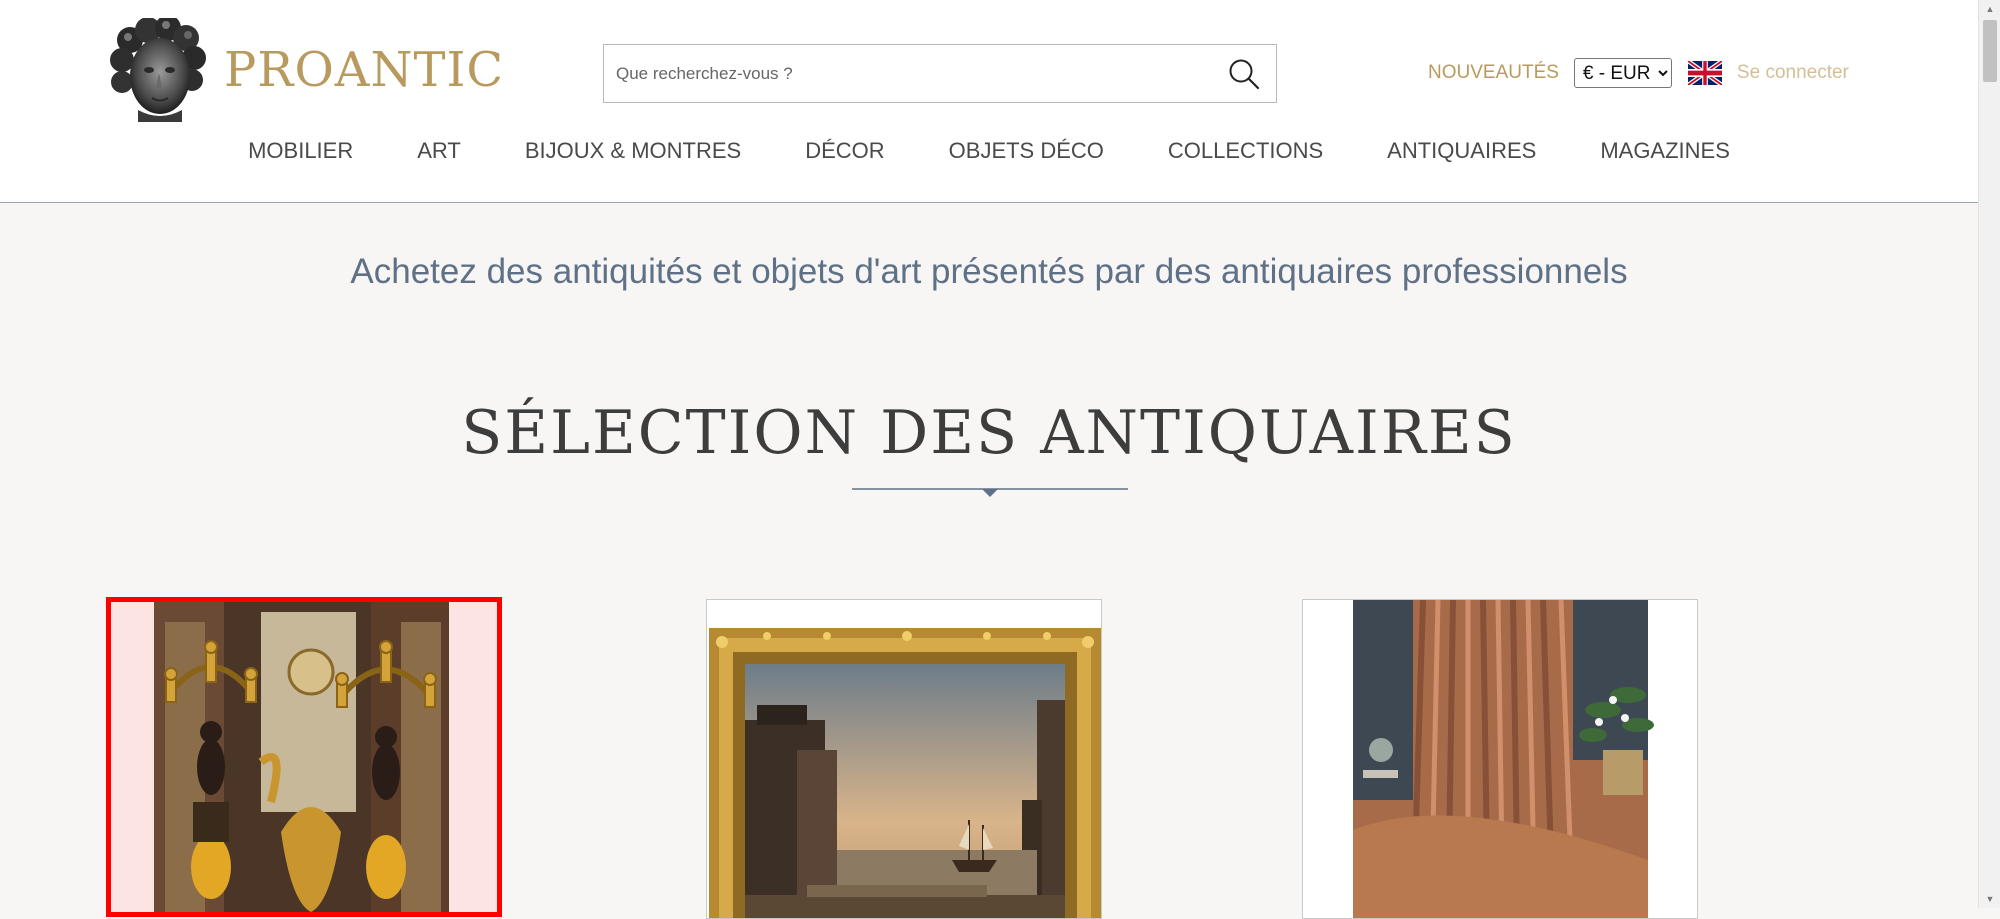 The image size is (2000, 919). Describe the element at coordinates (1622, 73) in the screenshot. I see `currency-select: € - EUR` at that location.